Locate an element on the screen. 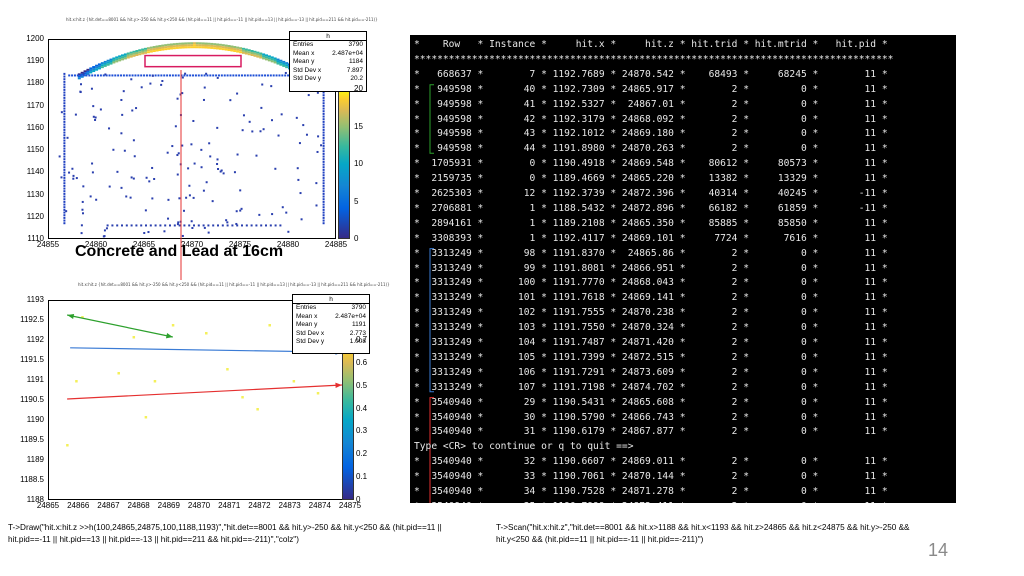  terminal-prompt: Type <CR> to continue or q to quit ==> is located at coordinates (524, 447).